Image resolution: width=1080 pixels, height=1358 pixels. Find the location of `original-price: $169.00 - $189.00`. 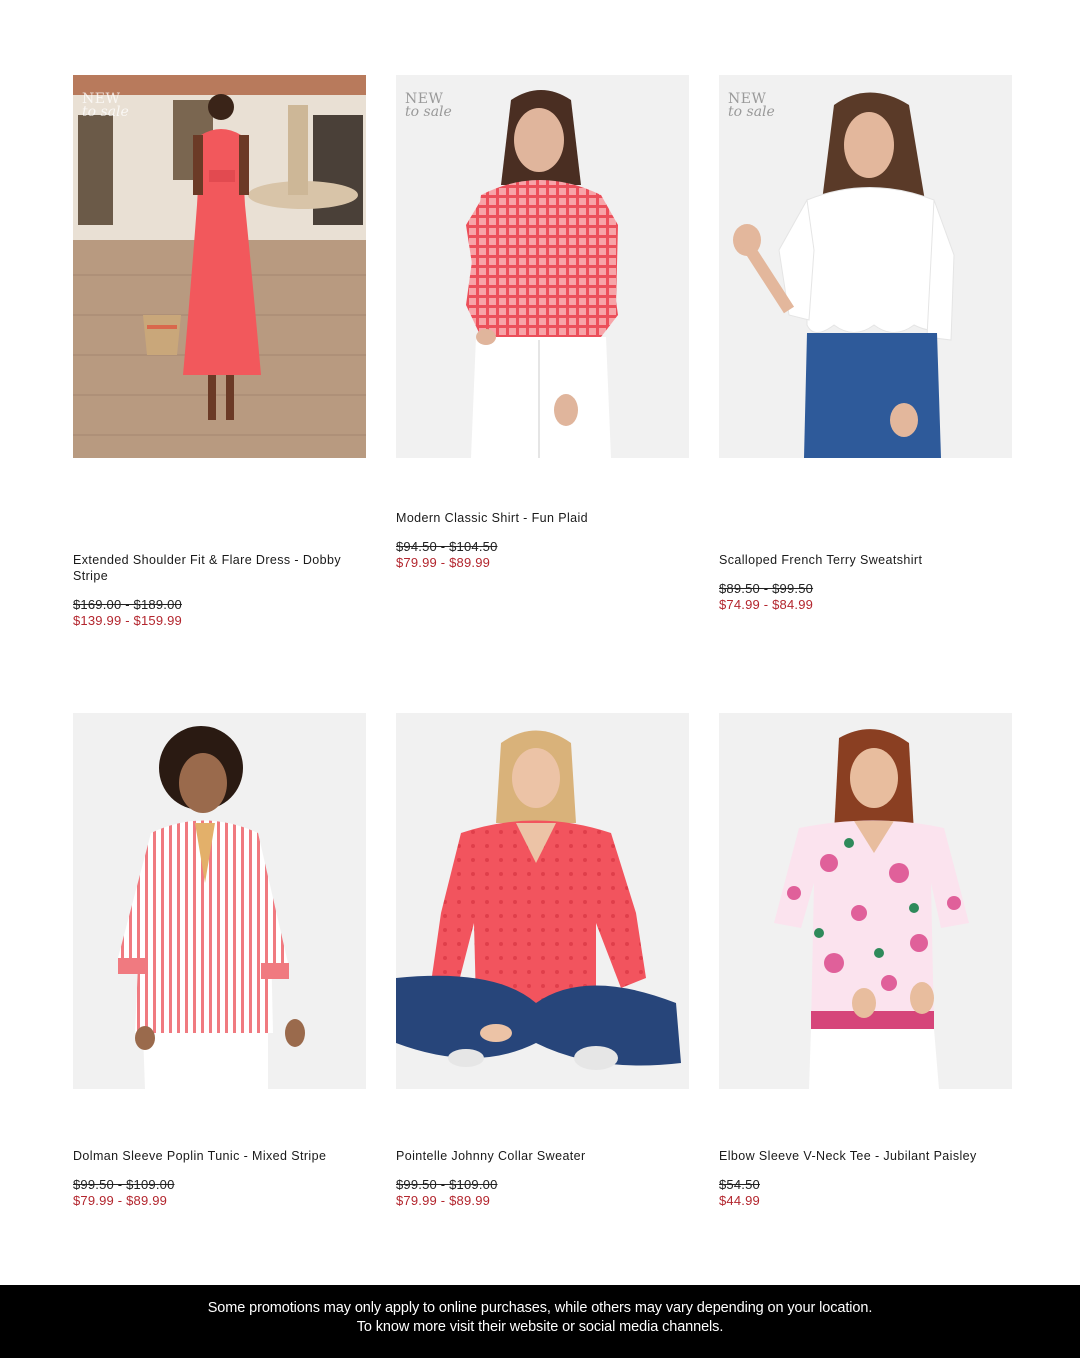

original-price: $169.00 - $189.00 is located at coordinates (127, 604).